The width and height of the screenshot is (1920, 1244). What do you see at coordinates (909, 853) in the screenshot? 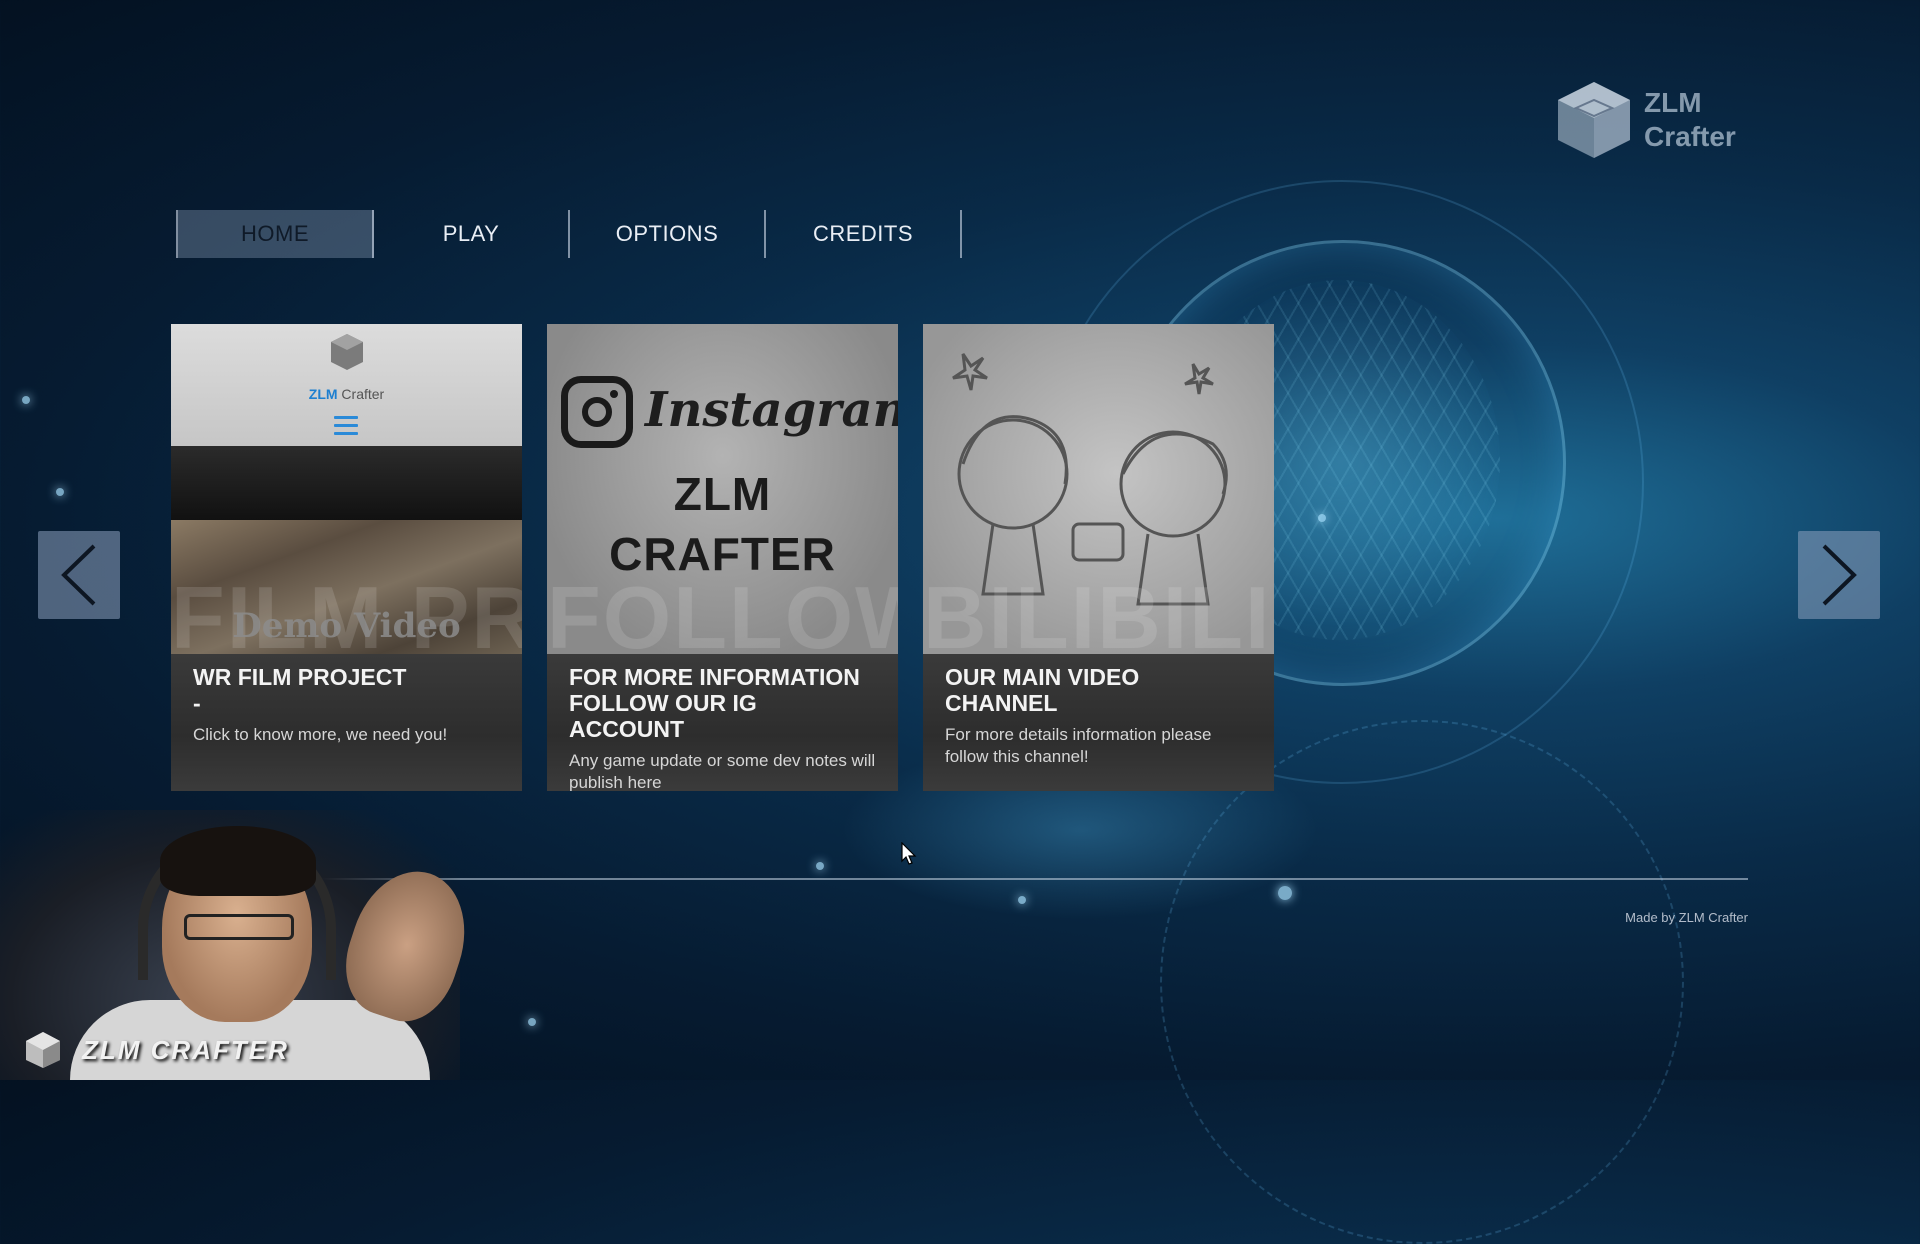
I see `mouse-cursor-icon` at bounding box center [909, 853].